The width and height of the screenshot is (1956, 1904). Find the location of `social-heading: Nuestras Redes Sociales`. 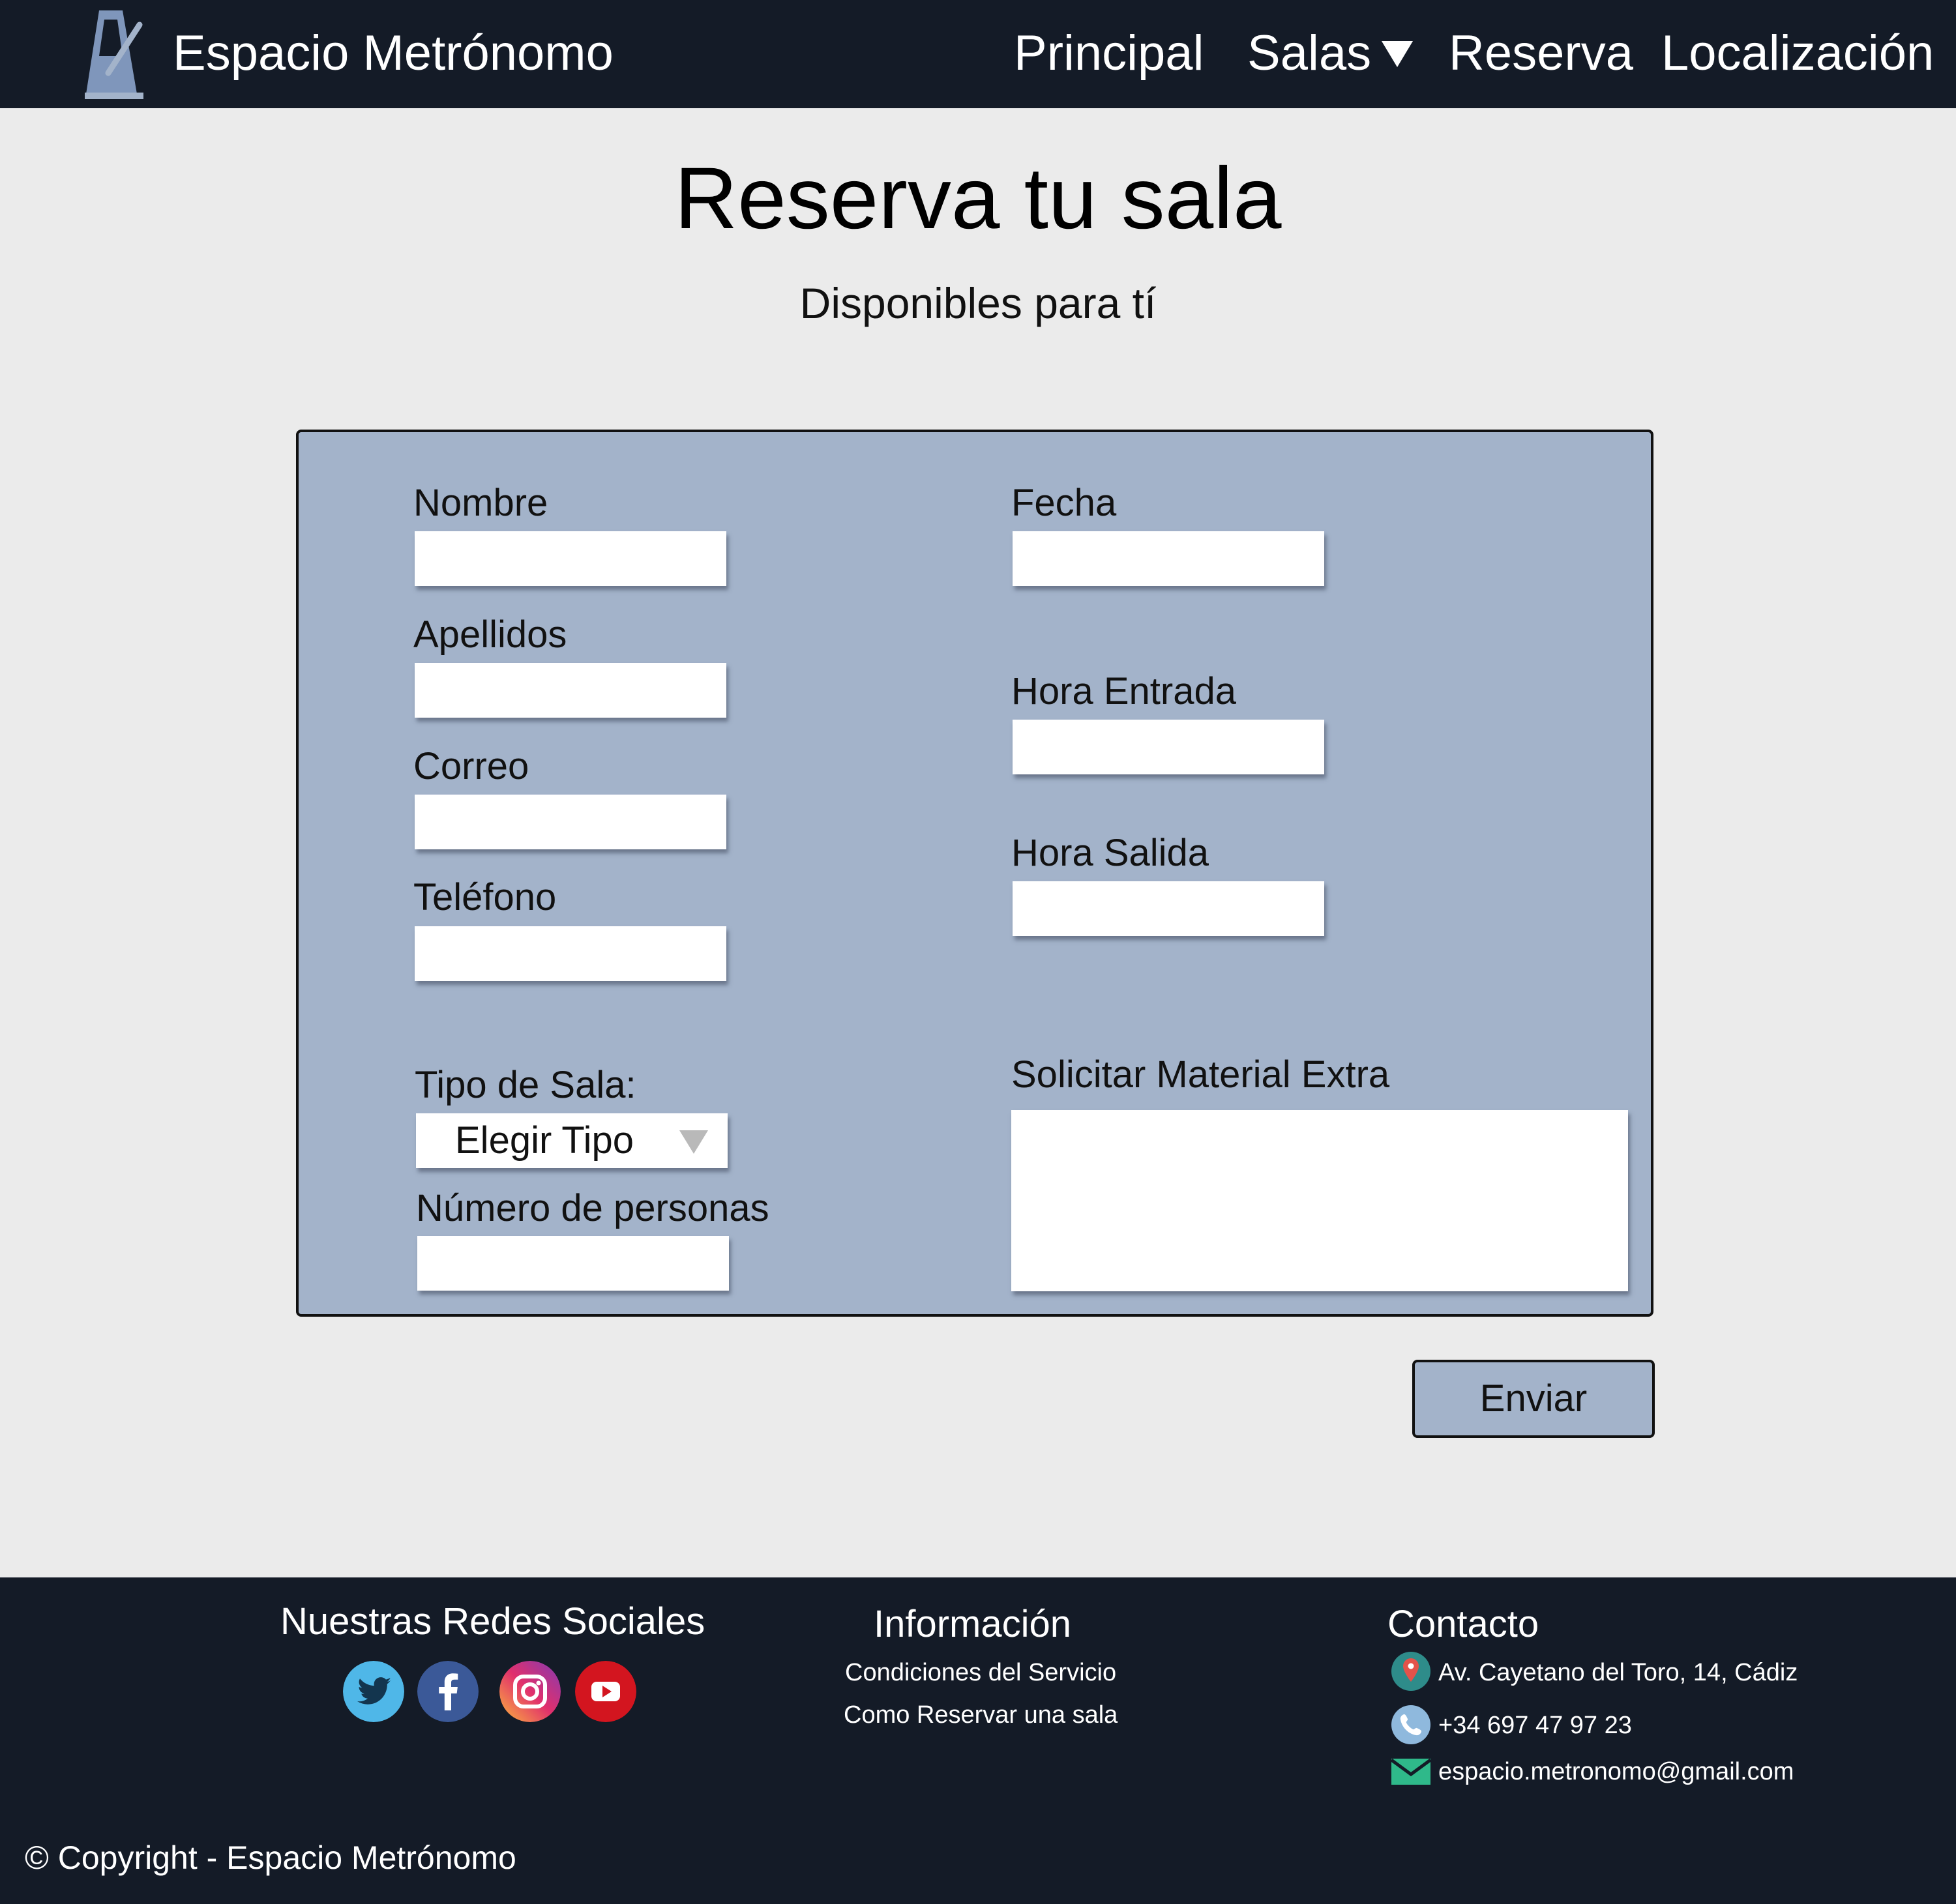

social-heading: Nuestras Redes Sociales is located at coordinates (493, 1622).